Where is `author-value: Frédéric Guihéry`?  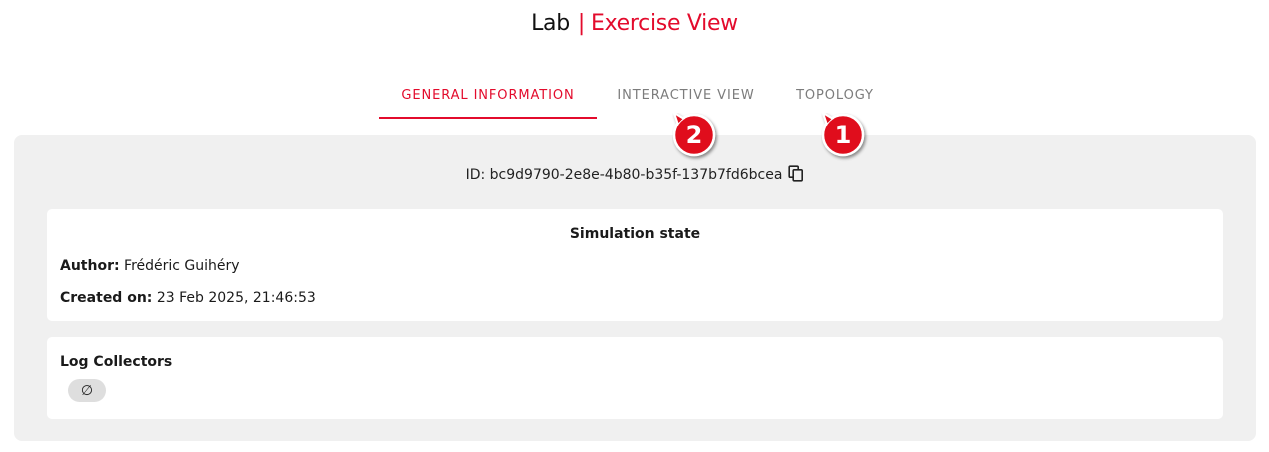
author-value: Frédéric Guihéry is located at coordinates (182, 266).